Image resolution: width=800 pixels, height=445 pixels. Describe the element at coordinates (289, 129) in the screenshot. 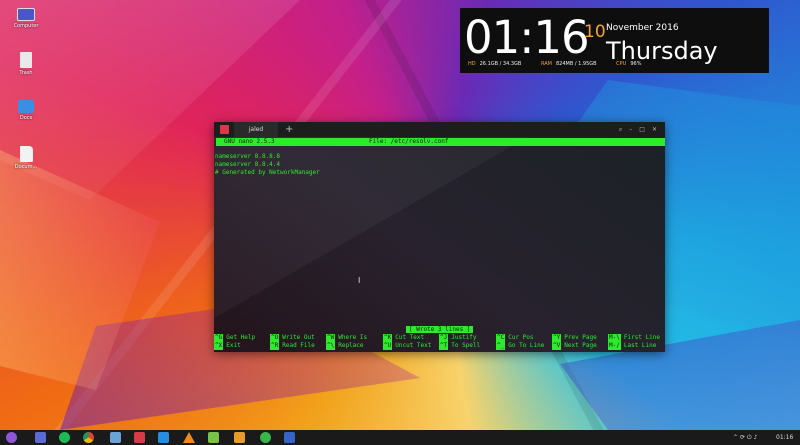

I see `new-tab-button: +` at that location.